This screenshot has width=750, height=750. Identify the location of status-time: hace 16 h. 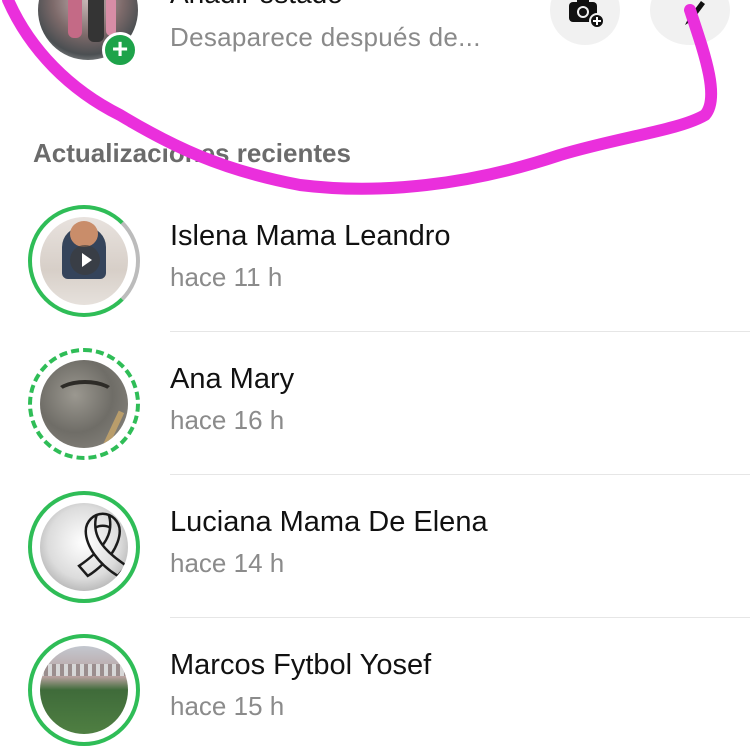
(227, 420).